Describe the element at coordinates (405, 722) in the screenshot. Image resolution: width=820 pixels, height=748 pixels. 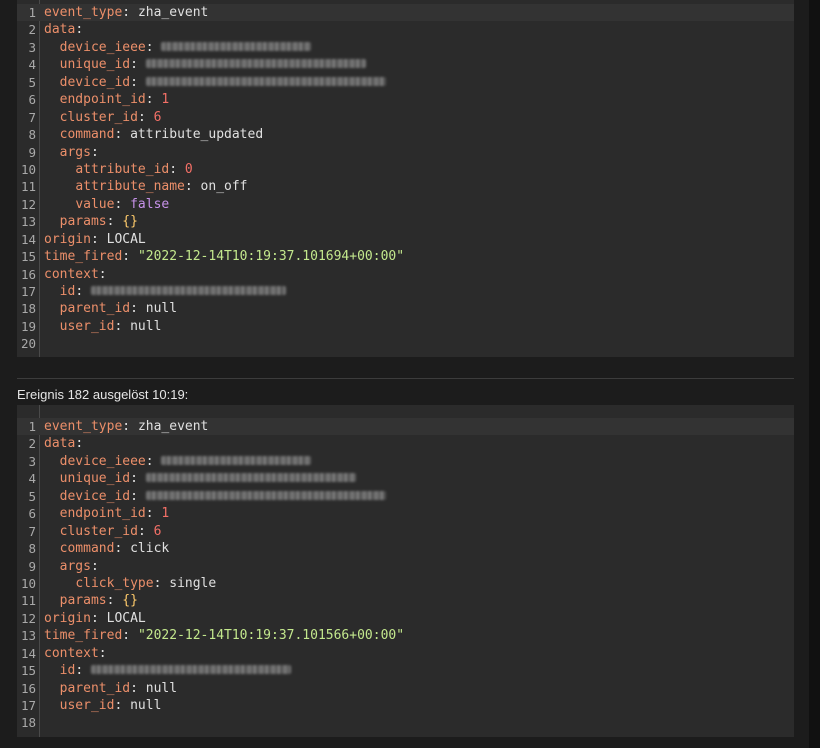
I see `code-line: 18` at that location.